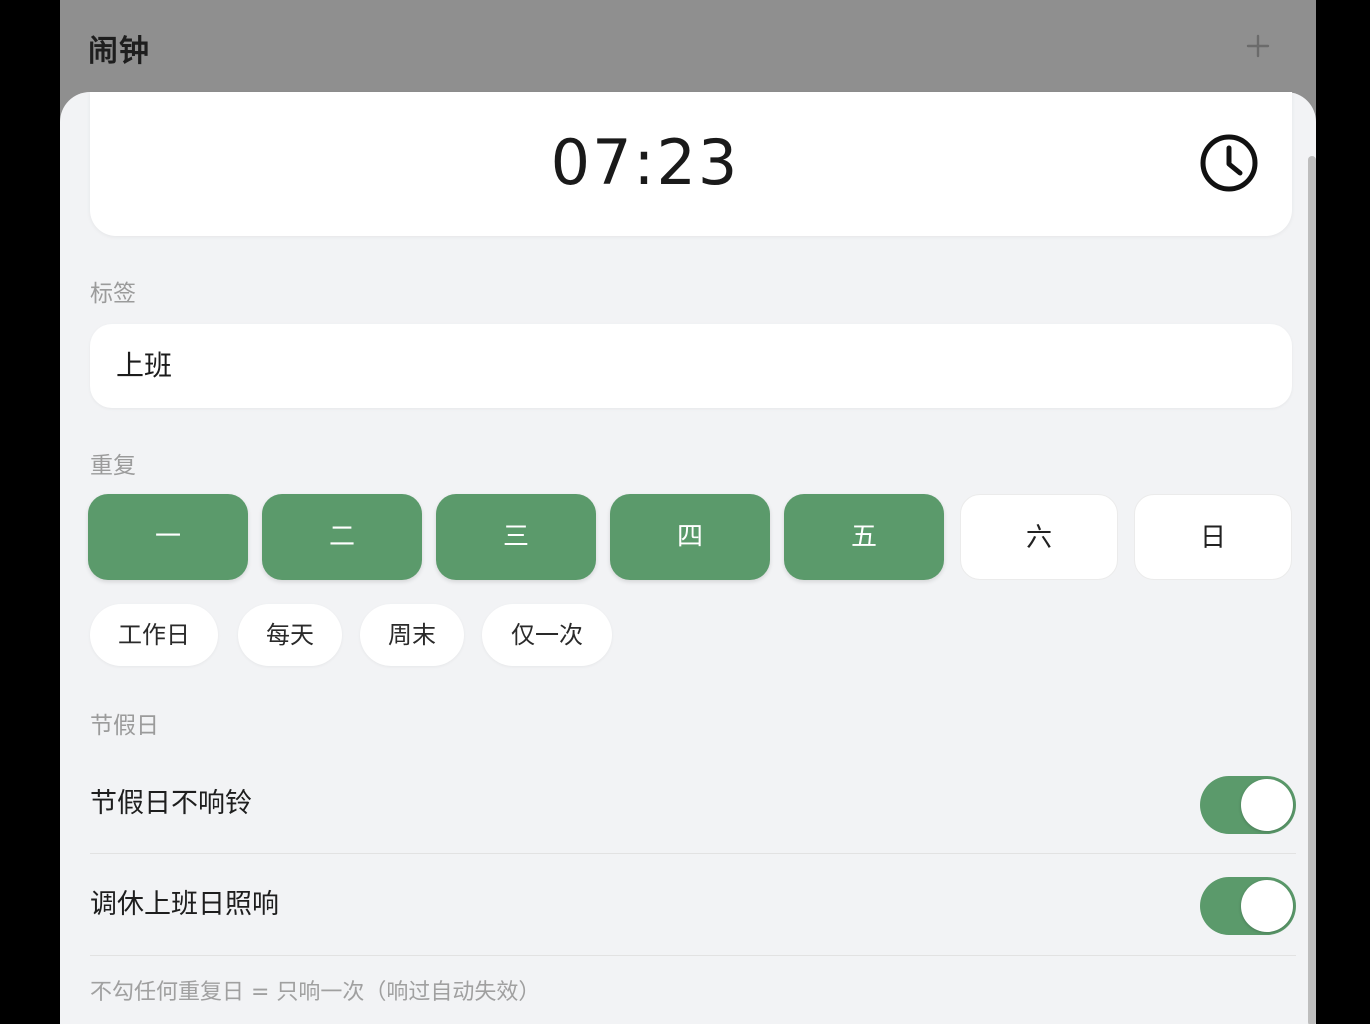  What do you see at coordinates (171, 803) in the screenshot?
I see `holiday-silent-label: 节假日不响铃` at bounding box center [171, 803].